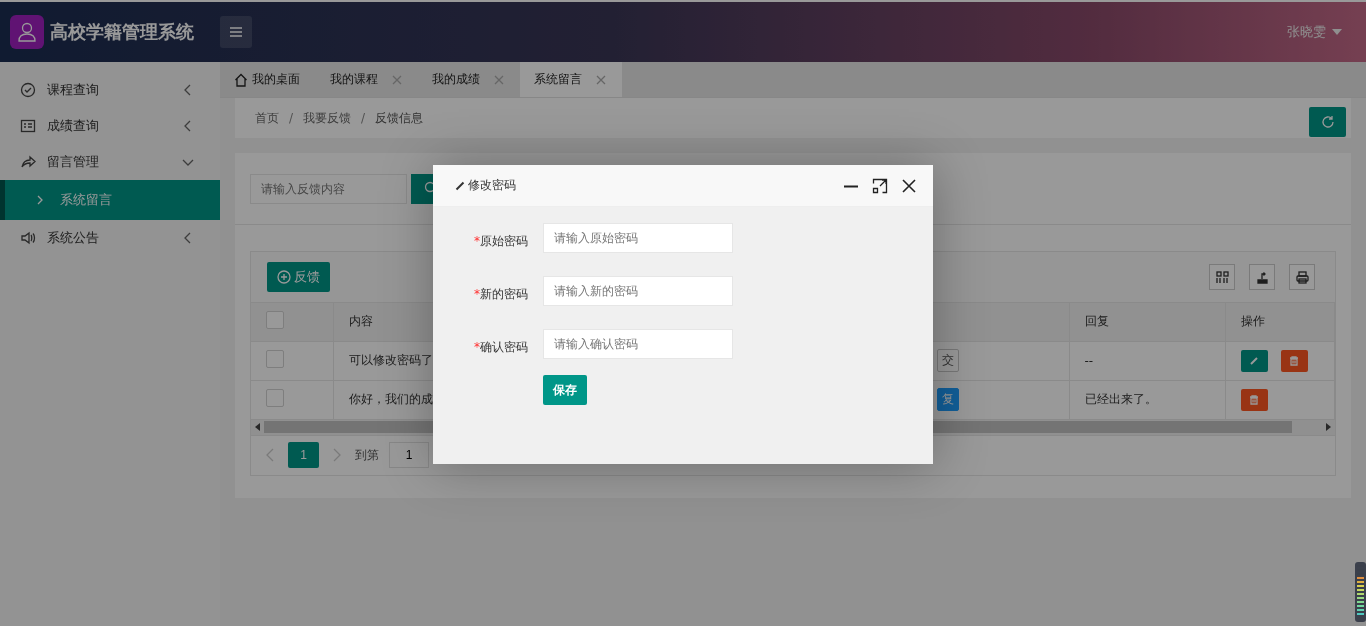 The height and width of the screenshot is (626, 1366). I want to click on user-icon, so click(27, 32).